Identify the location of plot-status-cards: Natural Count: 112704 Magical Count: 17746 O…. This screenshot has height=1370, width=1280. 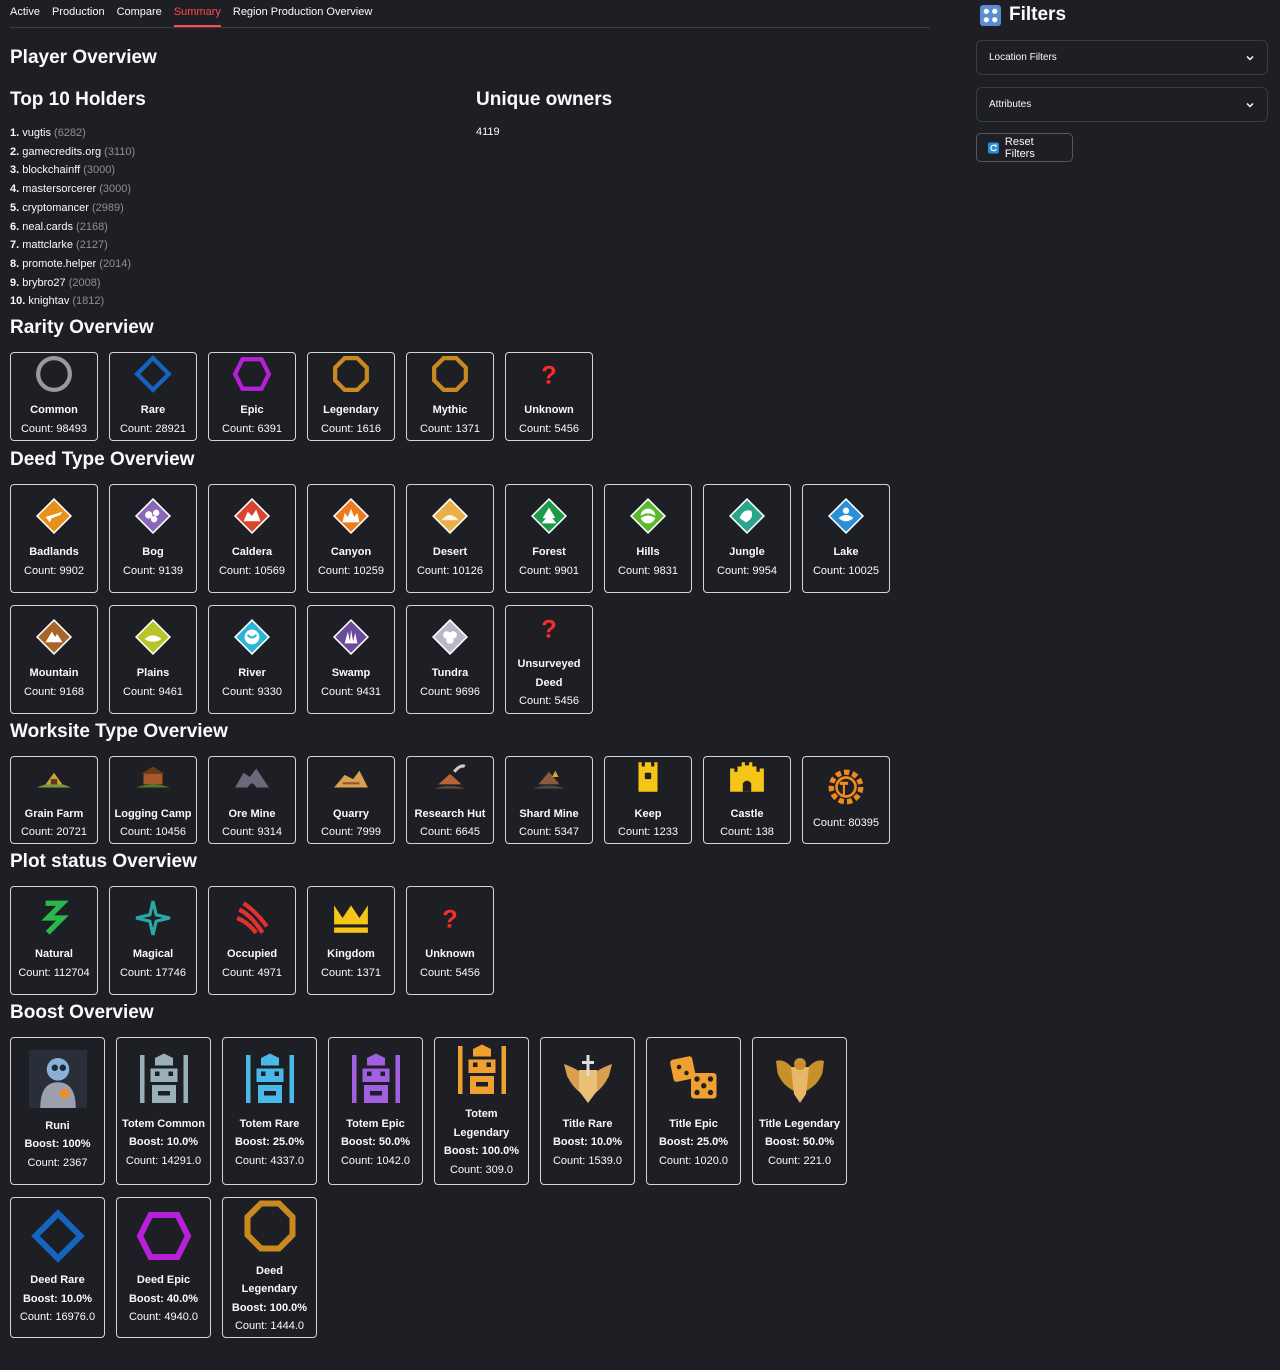
(252, 940).